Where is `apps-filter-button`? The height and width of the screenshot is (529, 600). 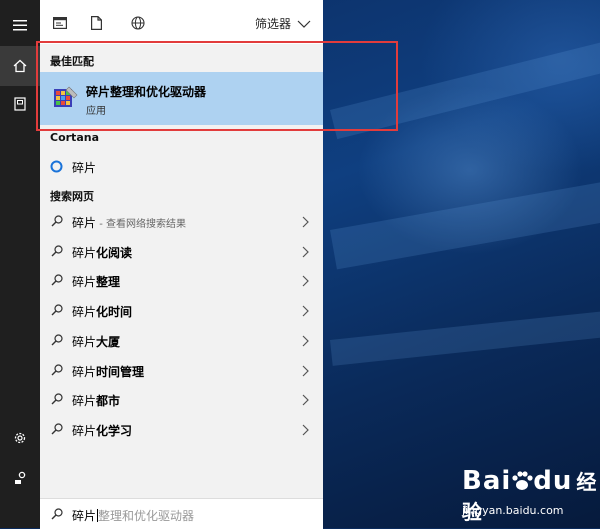 apps-filter-button is located at coordinates (60, 23).